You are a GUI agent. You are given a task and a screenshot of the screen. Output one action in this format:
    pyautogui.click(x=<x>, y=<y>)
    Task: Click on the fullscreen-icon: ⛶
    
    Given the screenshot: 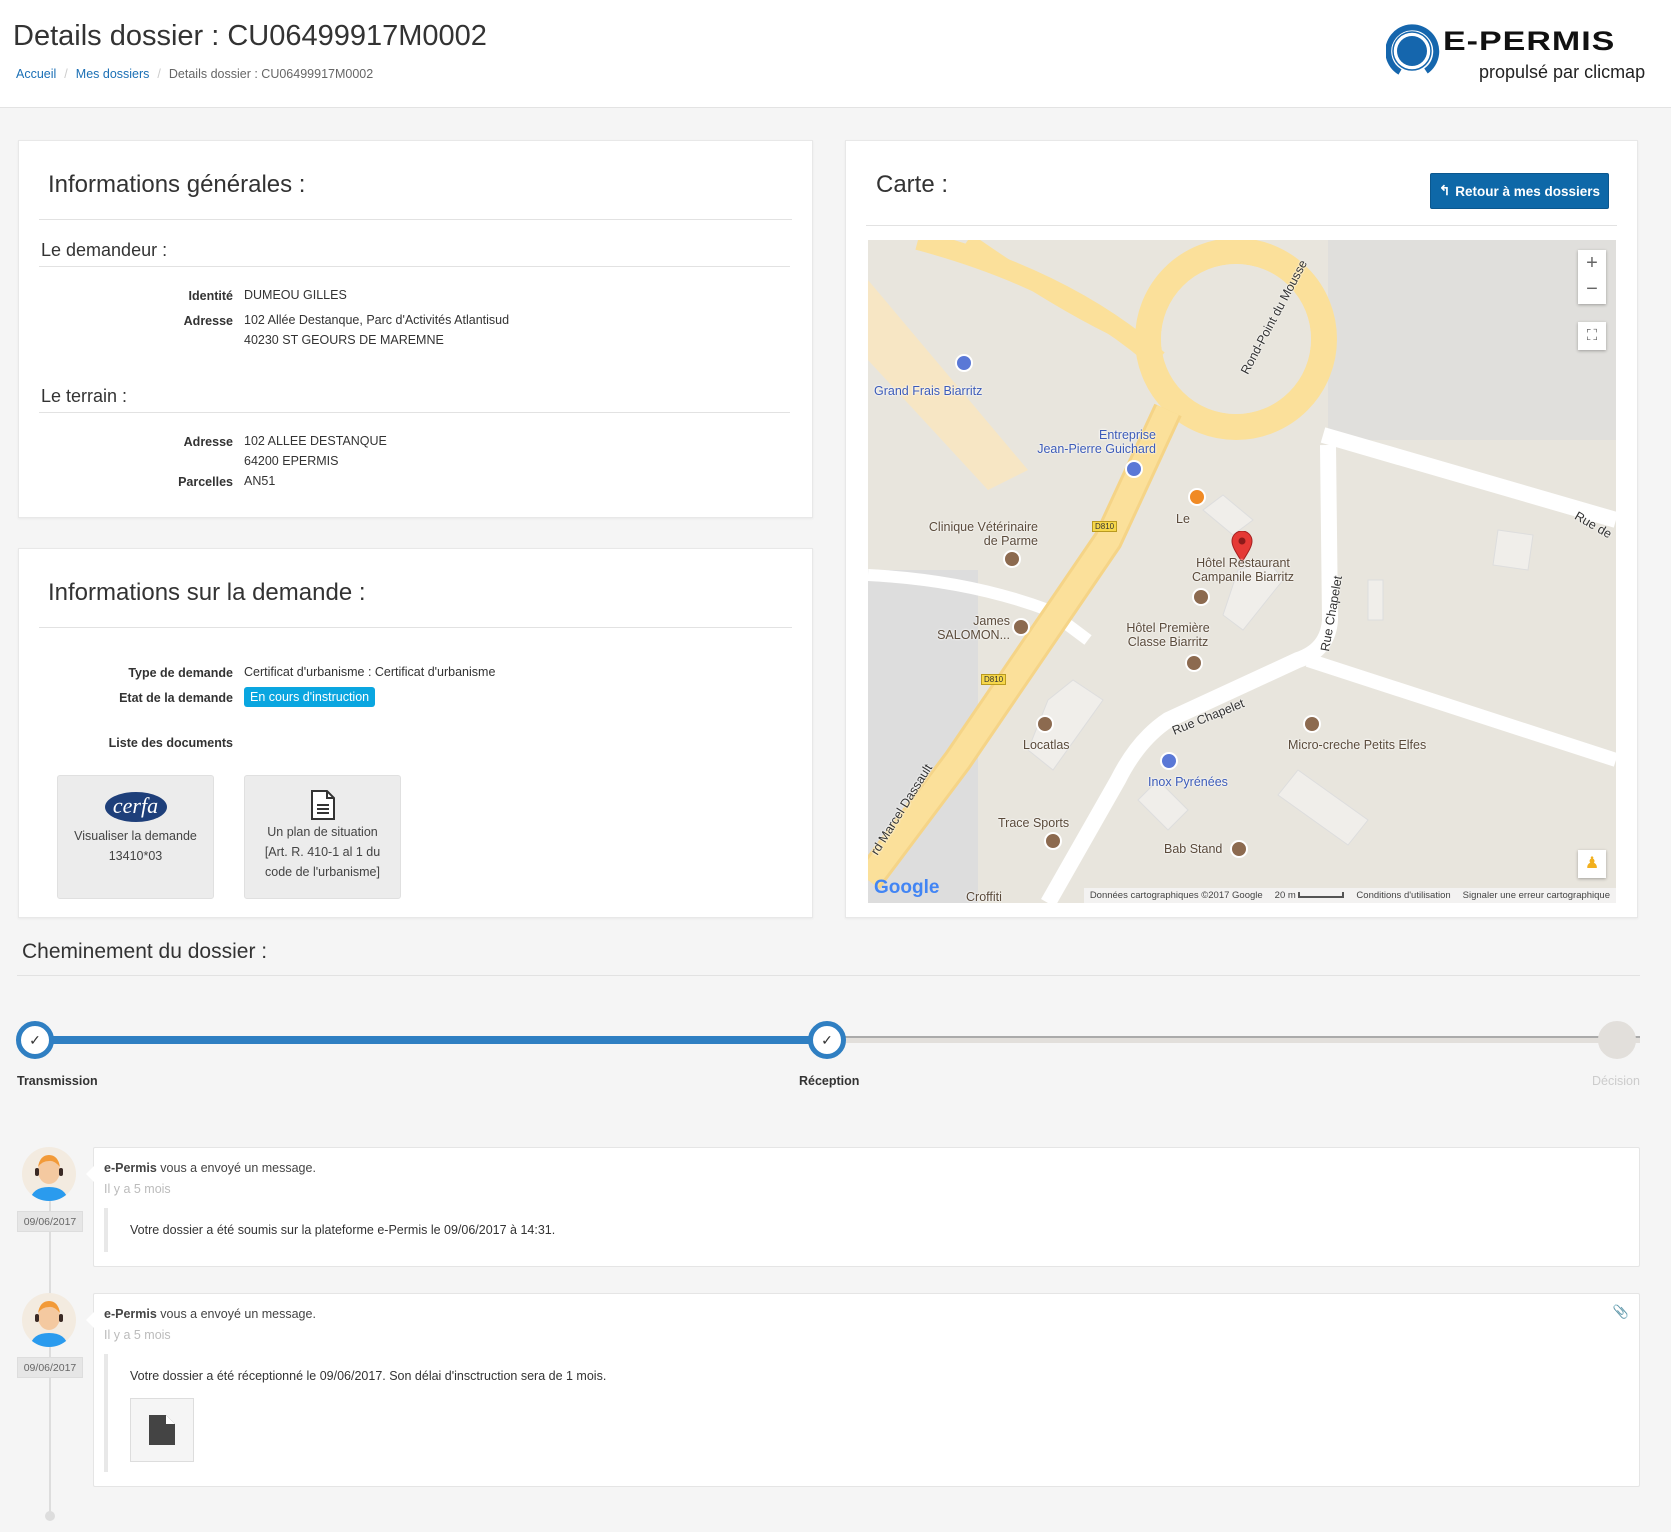 What is the action you would take?
    pyautogui.click(x=1592, y=336)
    